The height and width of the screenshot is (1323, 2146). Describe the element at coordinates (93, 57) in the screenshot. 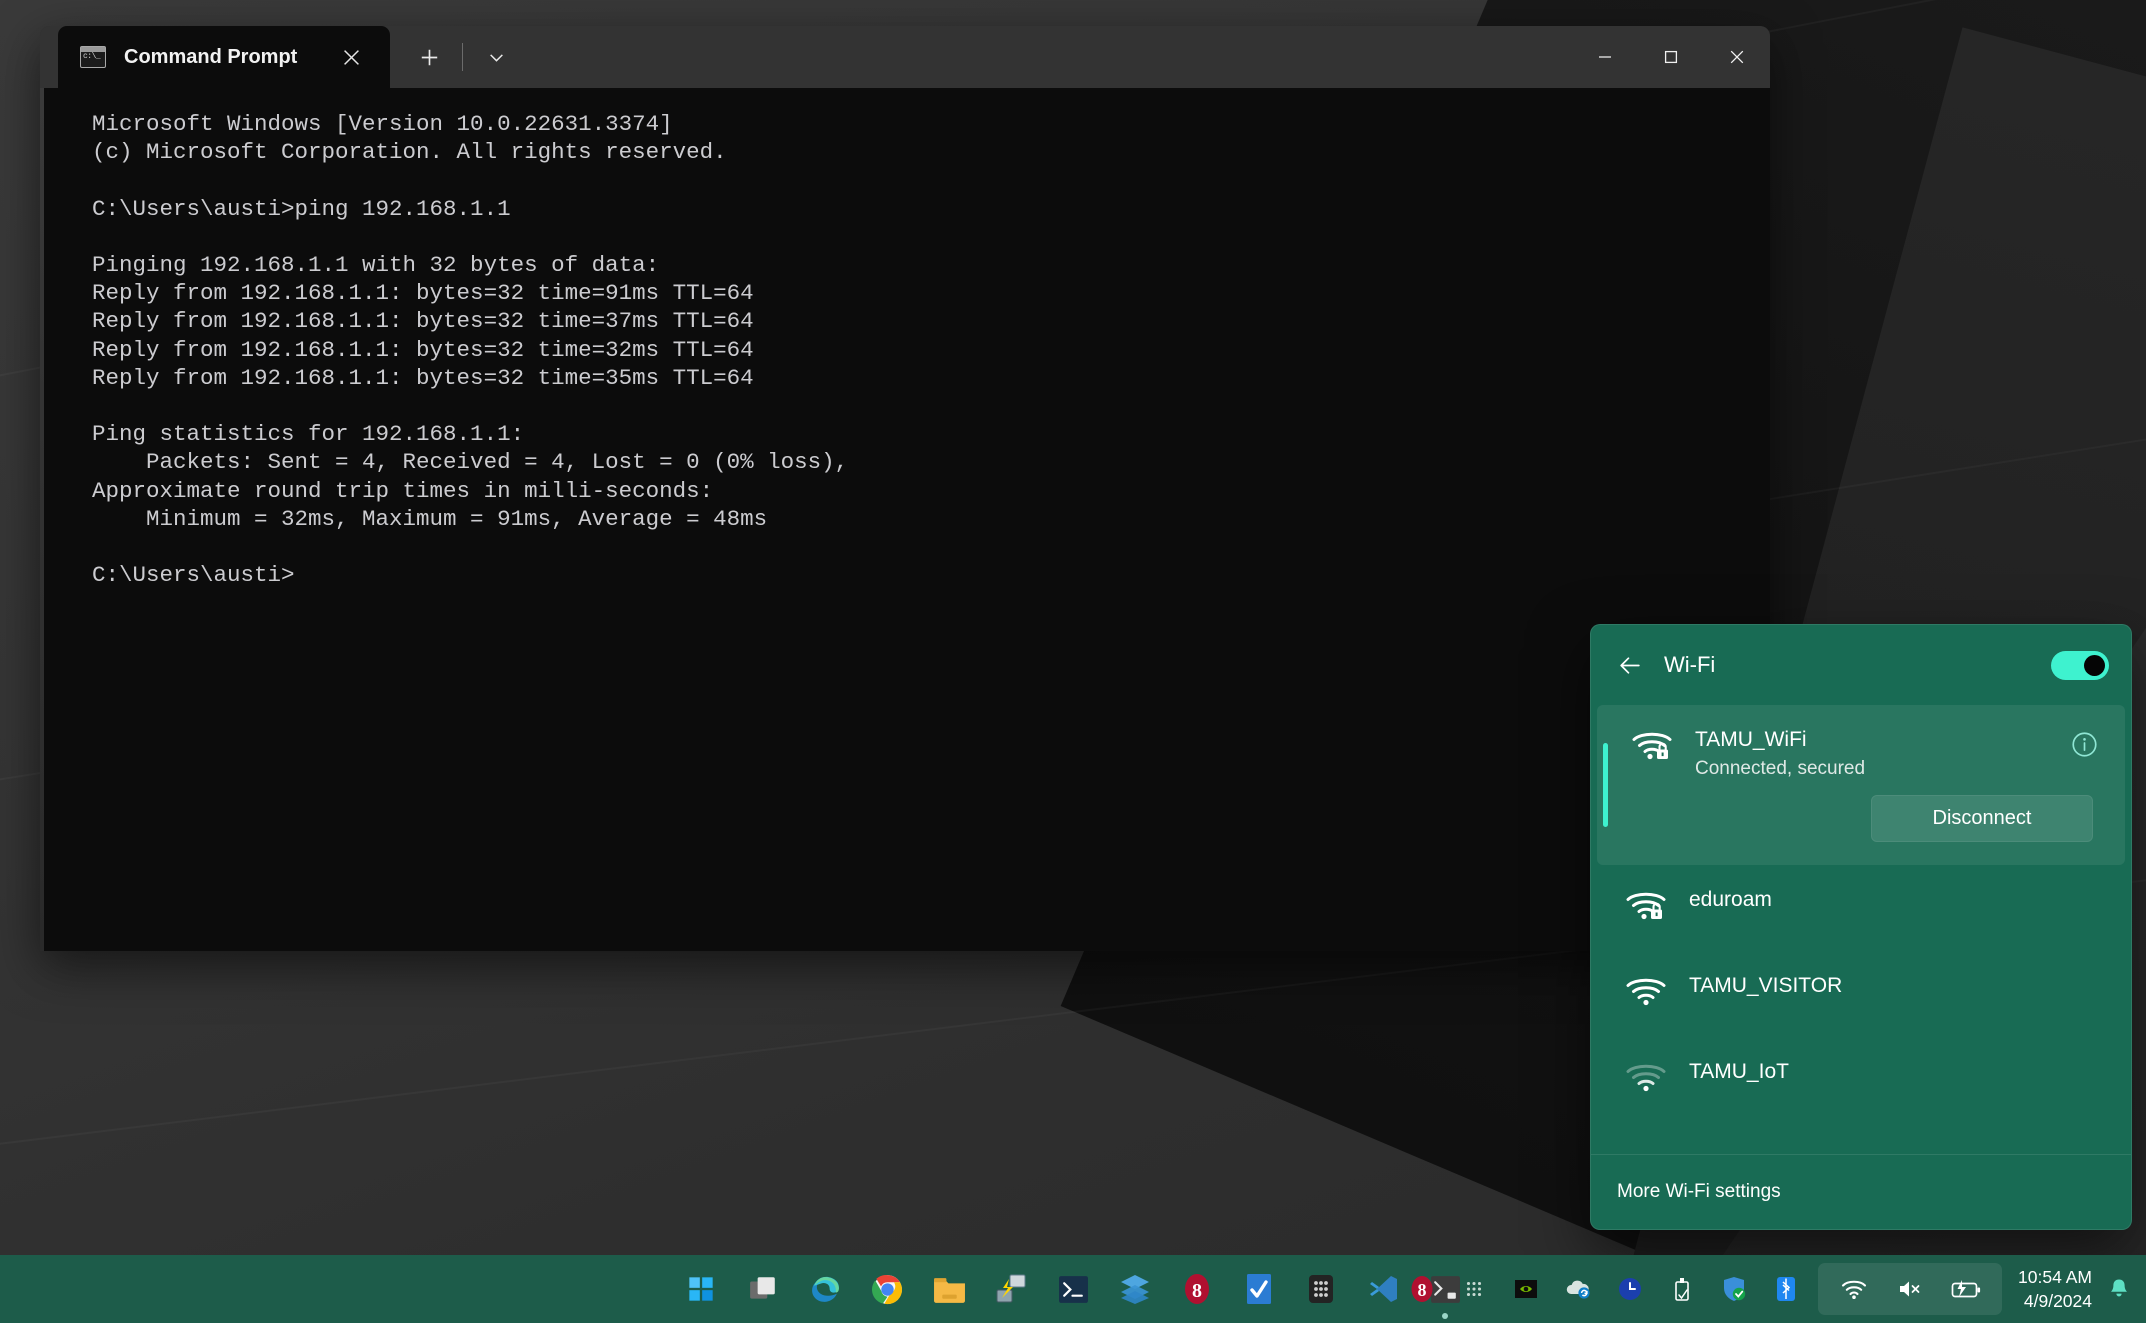

I see `console-icon` at that location.